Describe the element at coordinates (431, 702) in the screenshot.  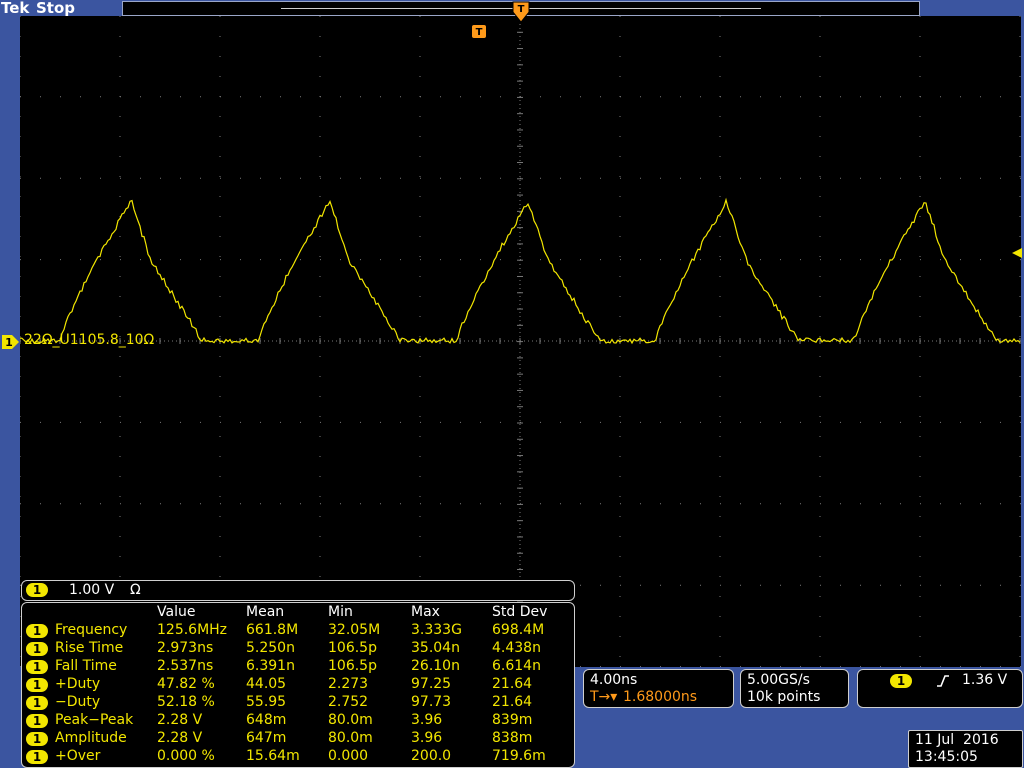
I see `meas-max: 97.73` at that location.